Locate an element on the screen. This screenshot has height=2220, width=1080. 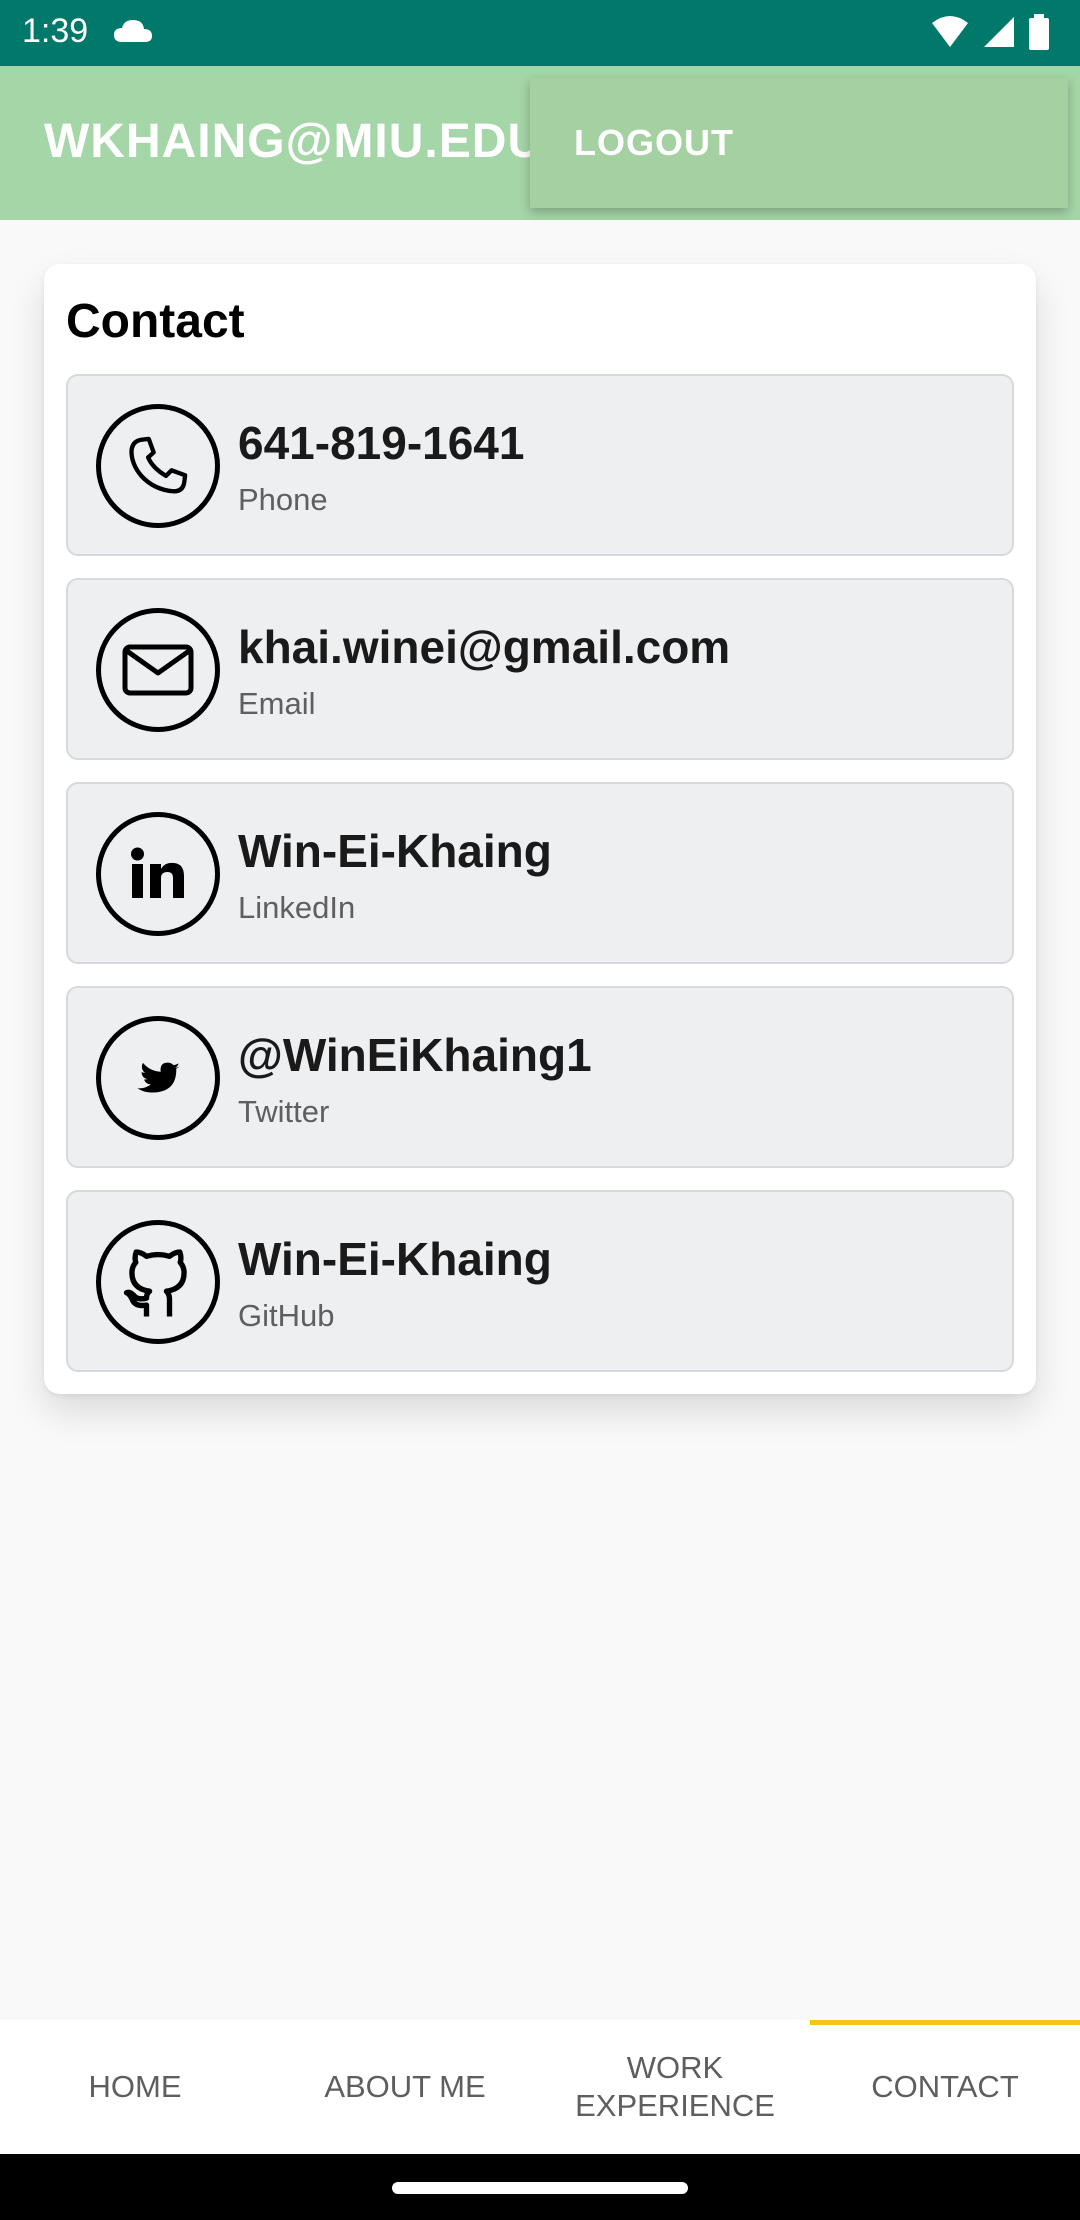
twitter-icon is located at coordinates (158, 1078).